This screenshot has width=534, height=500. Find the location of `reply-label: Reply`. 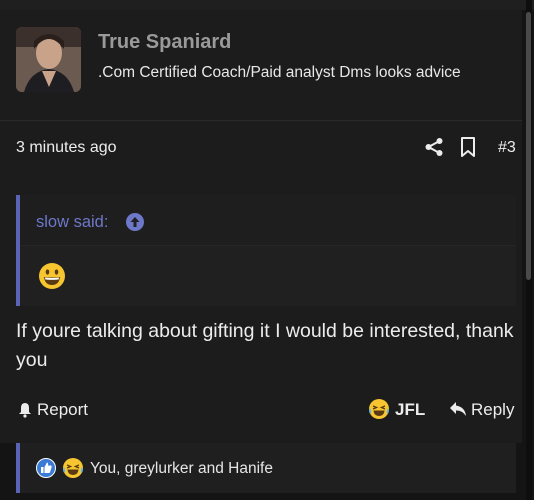

reply-label: Reply is located at coordinates (493, 409).